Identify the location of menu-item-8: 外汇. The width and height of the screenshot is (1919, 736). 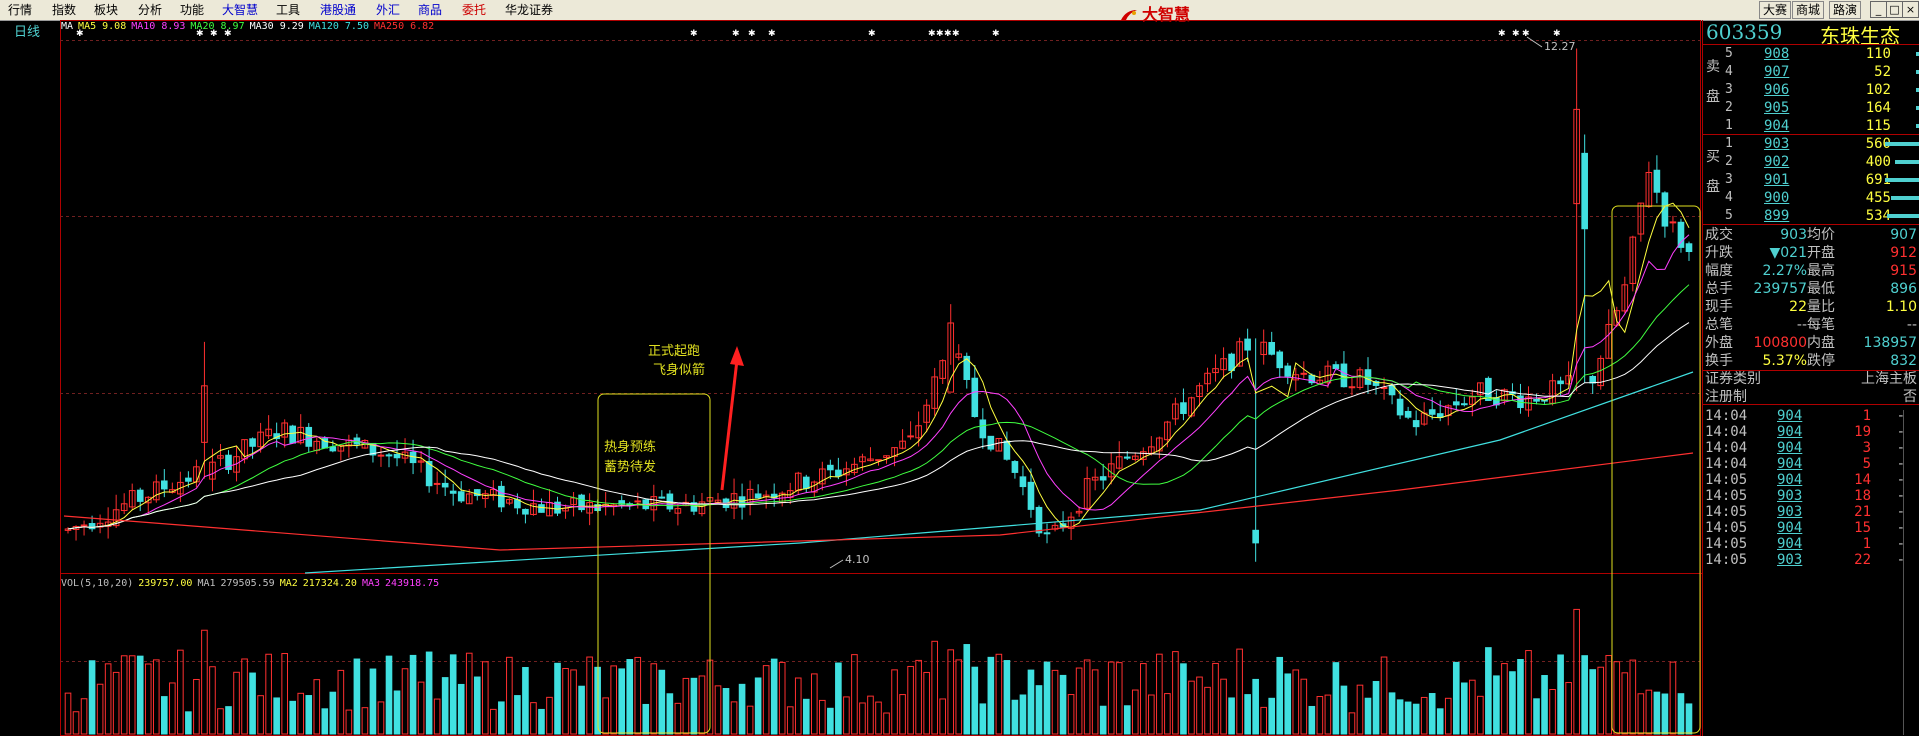
(388, 10).